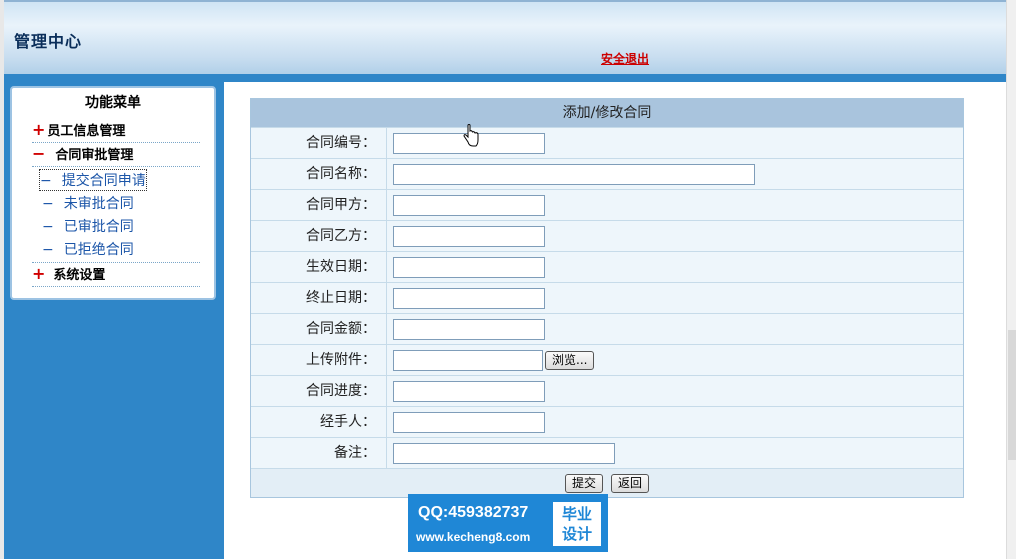 The width and height of the screenshot is (1016, 559). Describe the element at coordinates (98, 250) in the screenshot. I see `sidebar-item-label: 已拒绝合同` at that location.